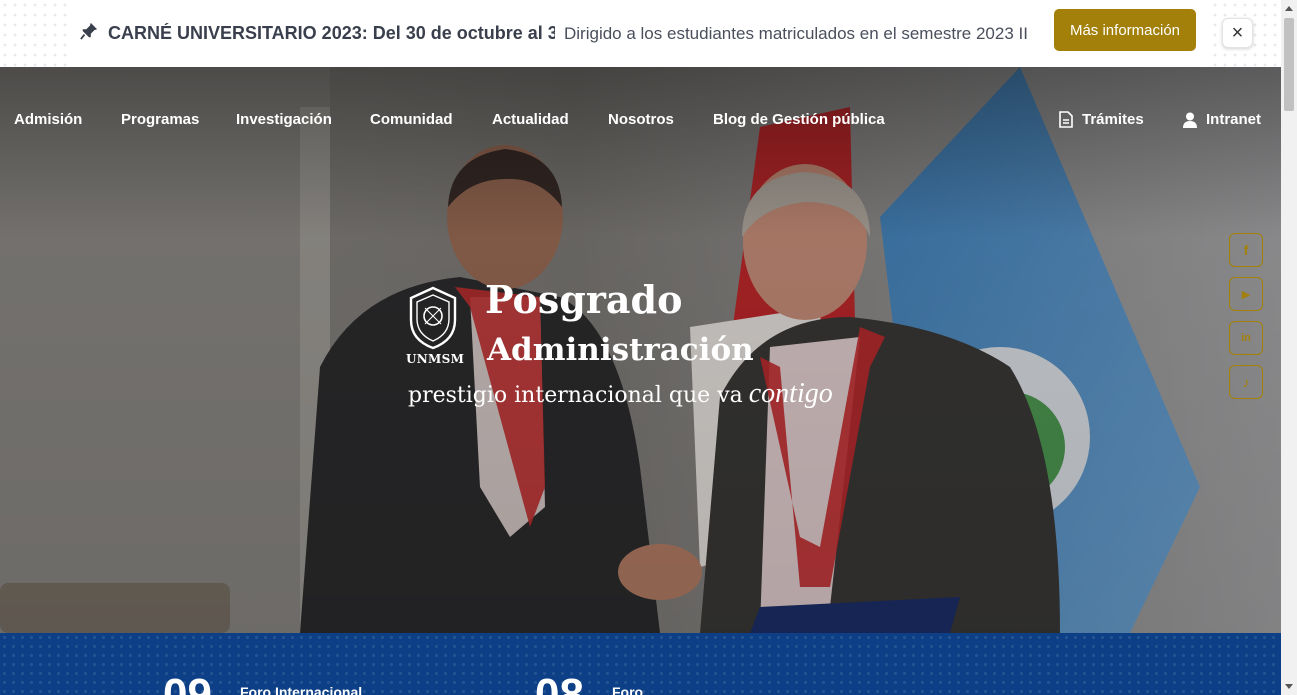  I want to click on event-label: Foro Internacional, so click(301, 689).